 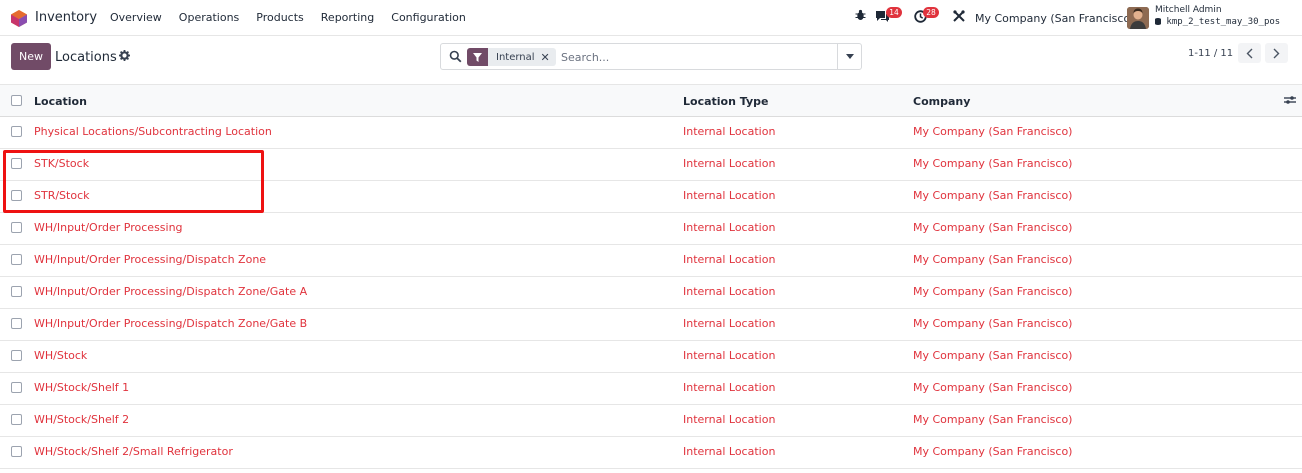 I want to click on column-header-location-type: Location Type, so click(x=725, y=101).